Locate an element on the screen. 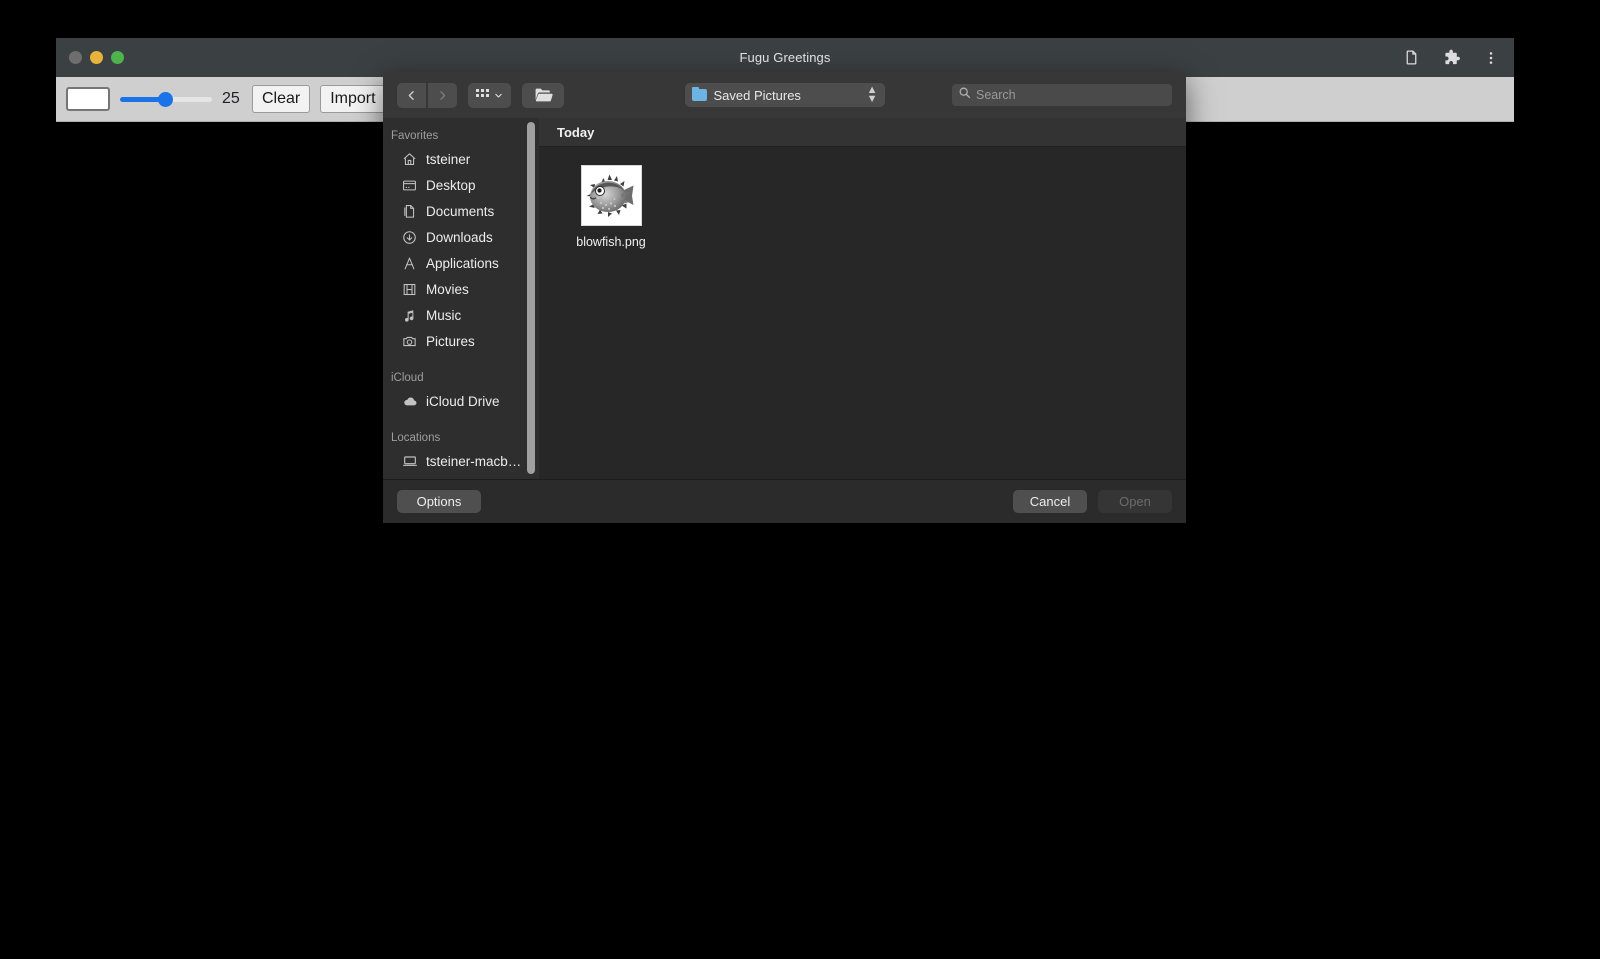 Image resolution: width=1600 pixels, height=959 pixels. path-select-dropdown: Saved Pictures ▲ ▼ is located at coordinates (784, 95).